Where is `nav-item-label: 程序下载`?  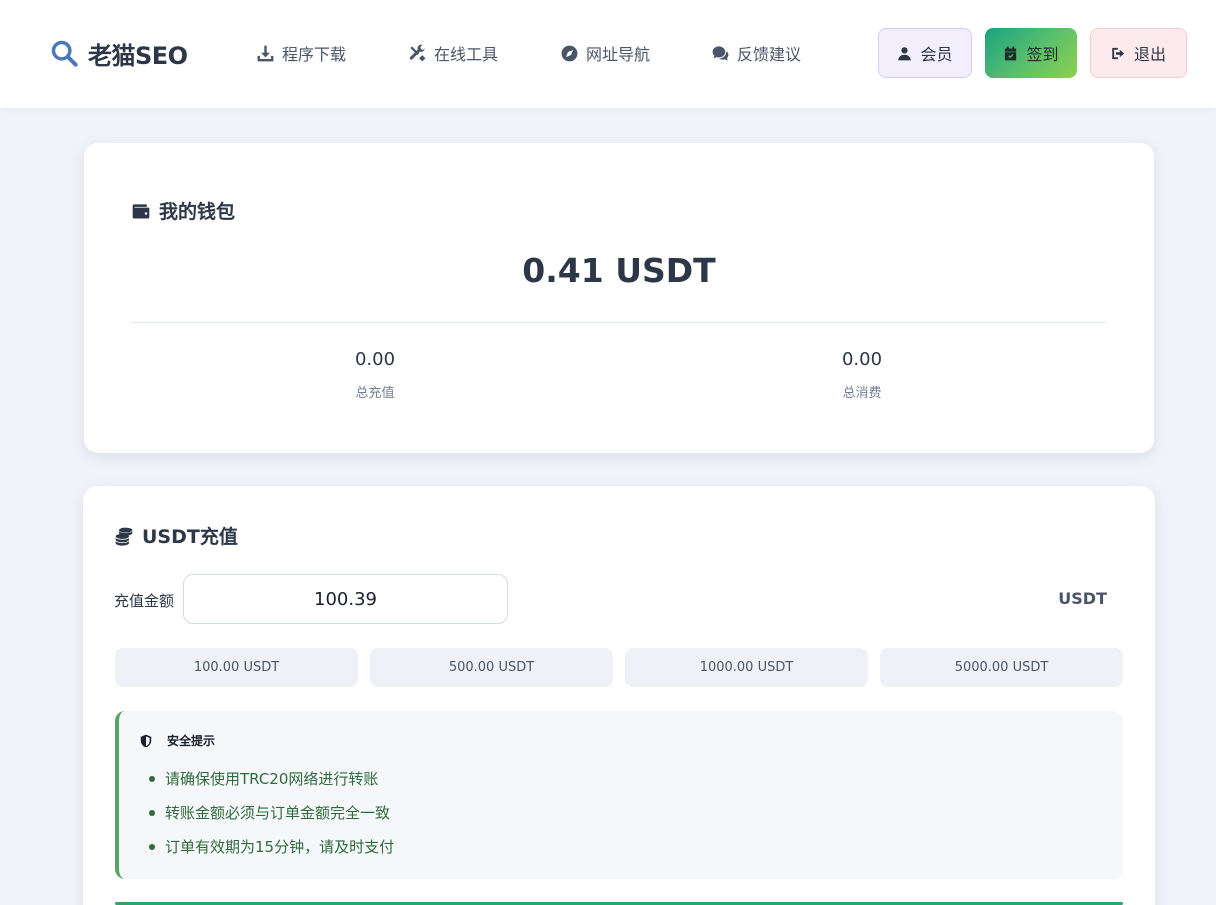 nav-item-label: 程序下载 is located at coordinates (314, 54).